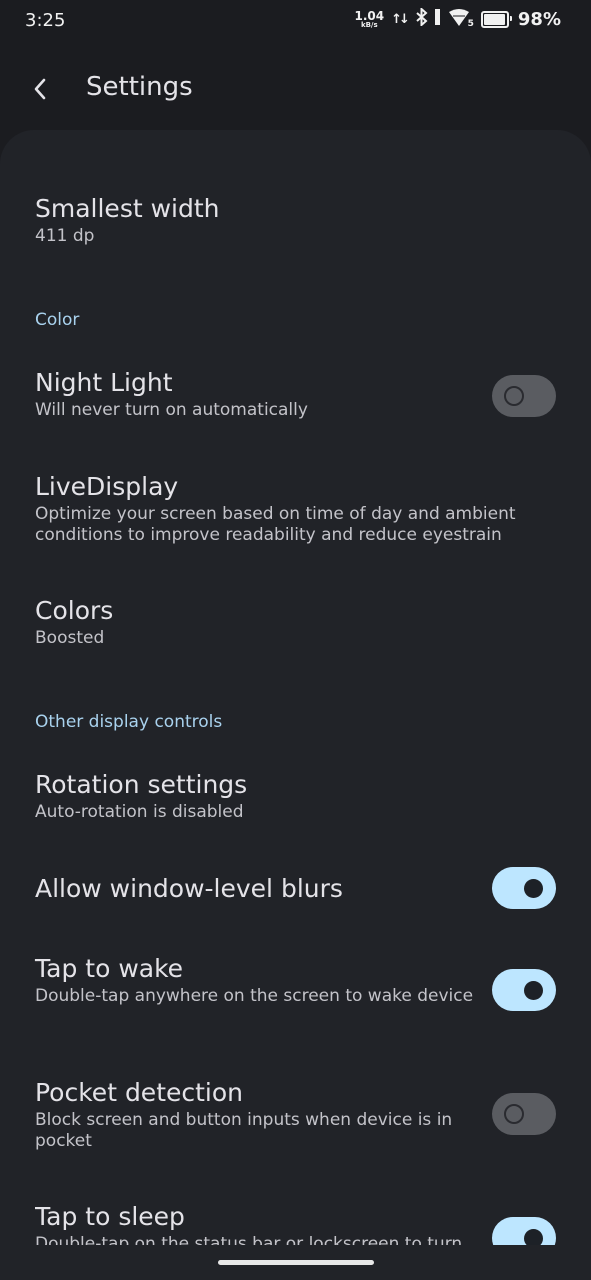 The width and height of the screenshot is (591, 1280). What do you see at coordinates (65, 236) in the screenshot?
I see `pref-summary: 411 dp` at bounding box center [65, 236].